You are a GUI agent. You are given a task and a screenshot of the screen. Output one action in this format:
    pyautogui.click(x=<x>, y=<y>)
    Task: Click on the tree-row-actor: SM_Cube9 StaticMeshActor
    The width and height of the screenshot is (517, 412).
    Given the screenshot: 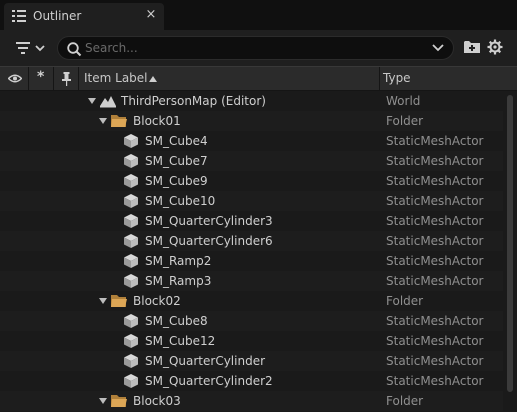 What is the action you would take?
    pyautogui.click(x=251, y=181)
    